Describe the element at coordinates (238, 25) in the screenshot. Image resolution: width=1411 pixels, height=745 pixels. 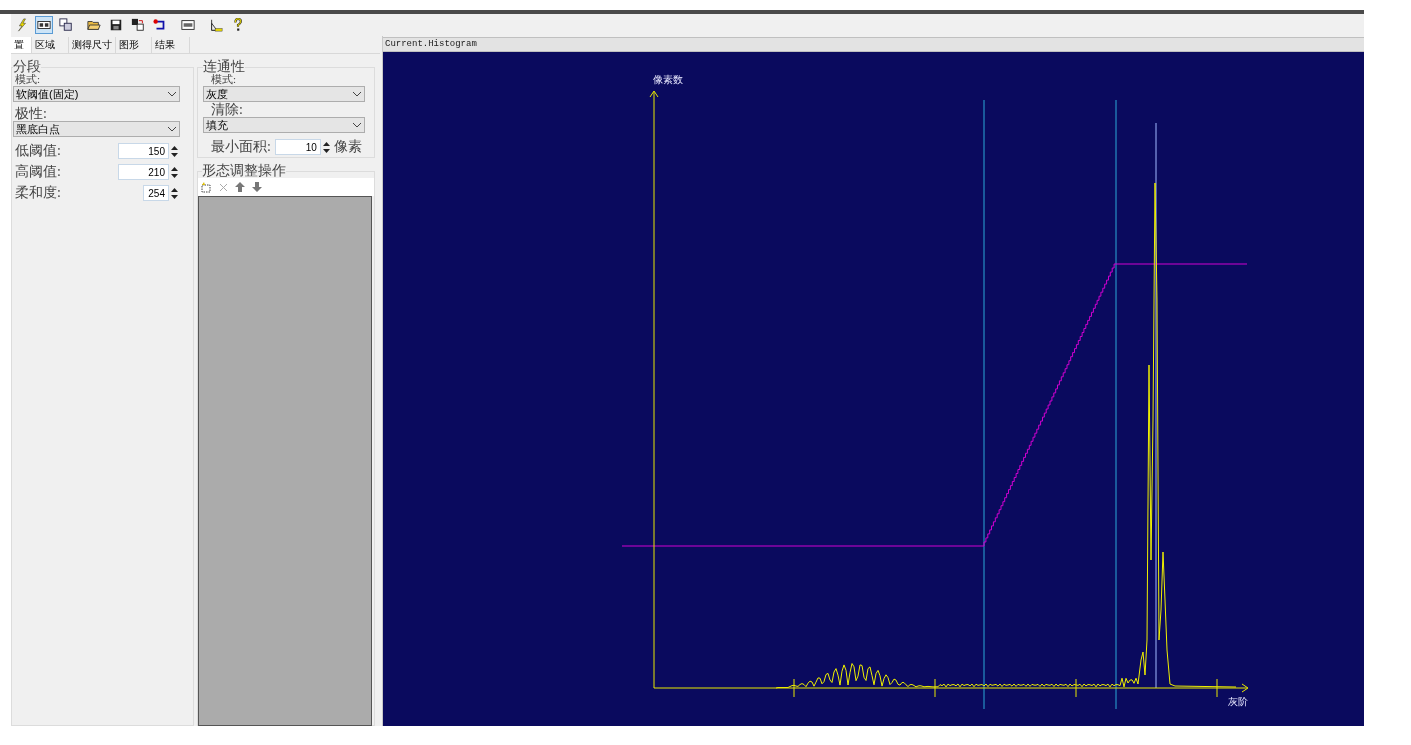
I see `help-icon` at that location.